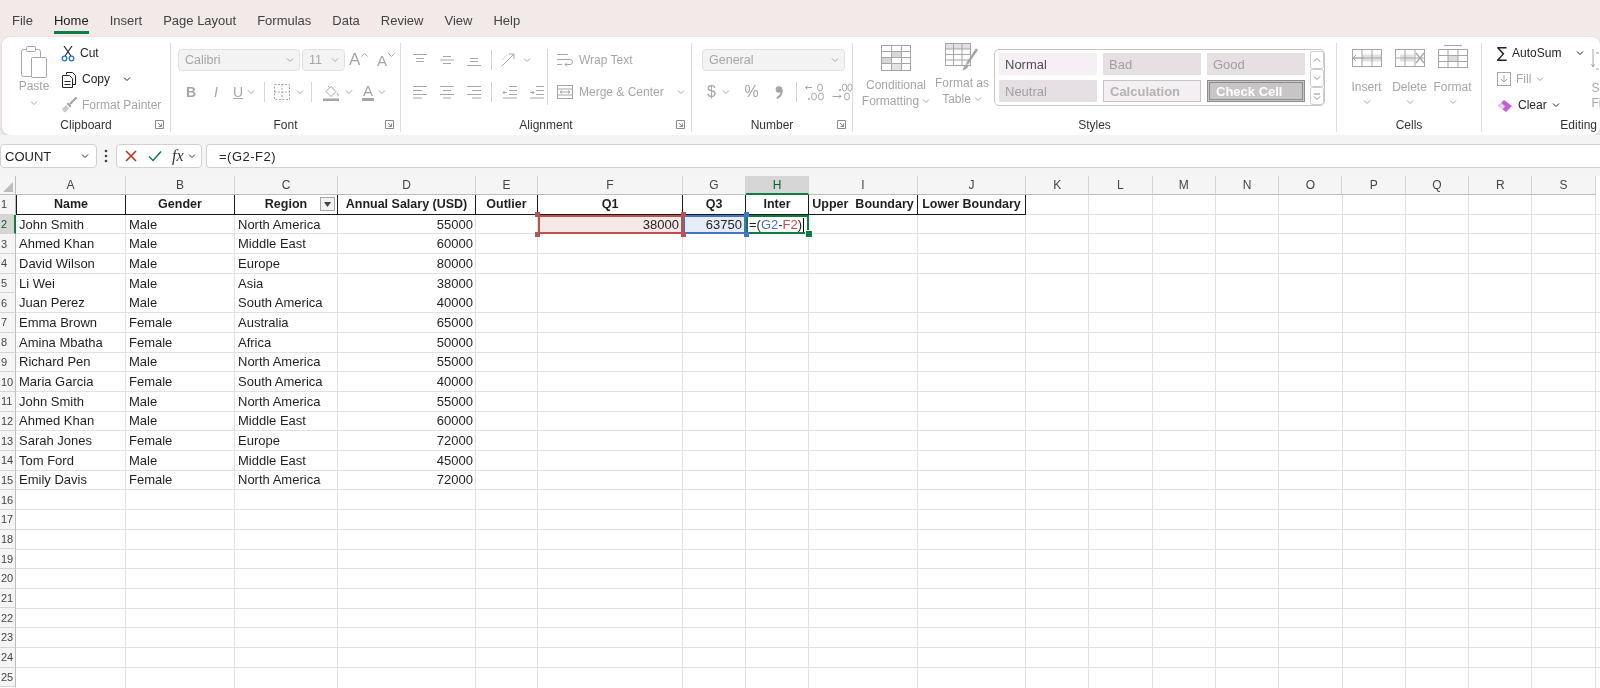 The height and width of the screenshot is (688, 1600). Describe the element at coordinates (106, 156) in the screenshot. I see `vertical-dots-icon` at that location.